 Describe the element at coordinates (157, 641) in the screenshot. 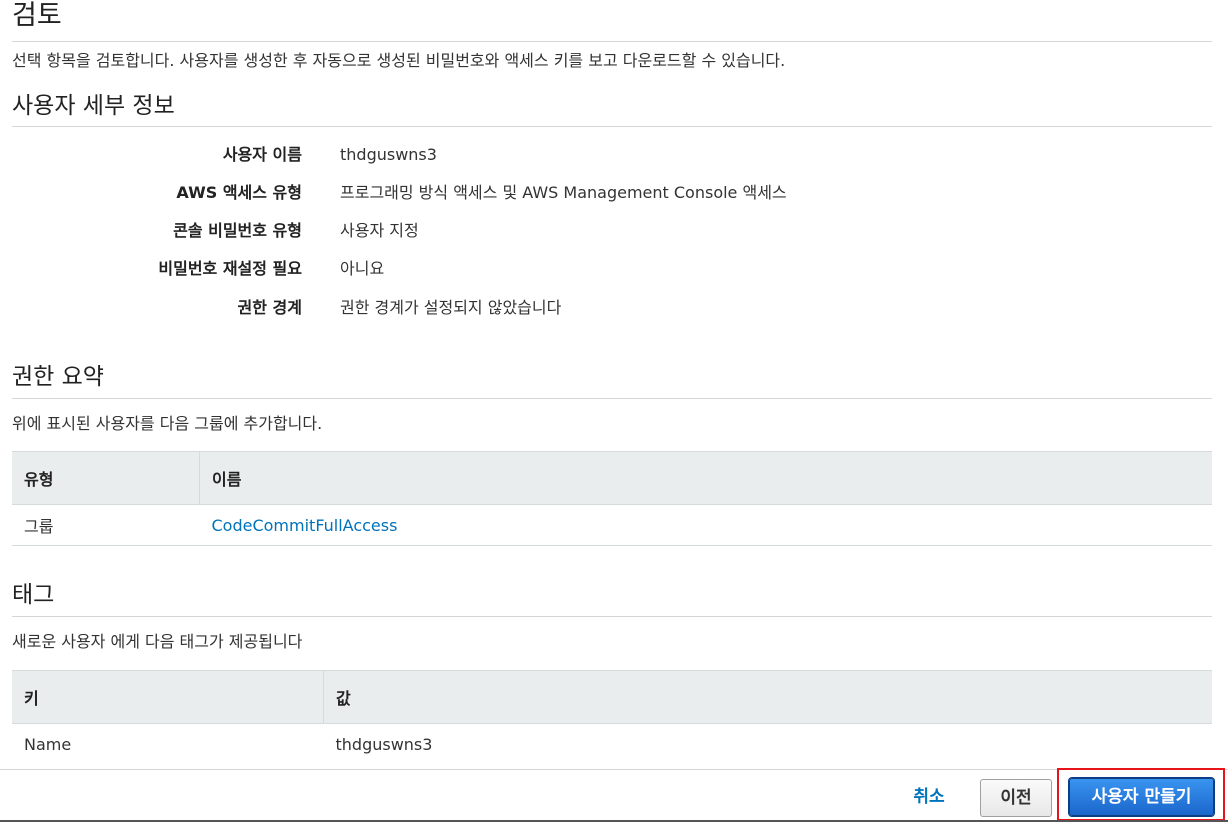

I see `tags-description: 새로운 사용자 에게 다음 태그가 제공됩니다` at that location.